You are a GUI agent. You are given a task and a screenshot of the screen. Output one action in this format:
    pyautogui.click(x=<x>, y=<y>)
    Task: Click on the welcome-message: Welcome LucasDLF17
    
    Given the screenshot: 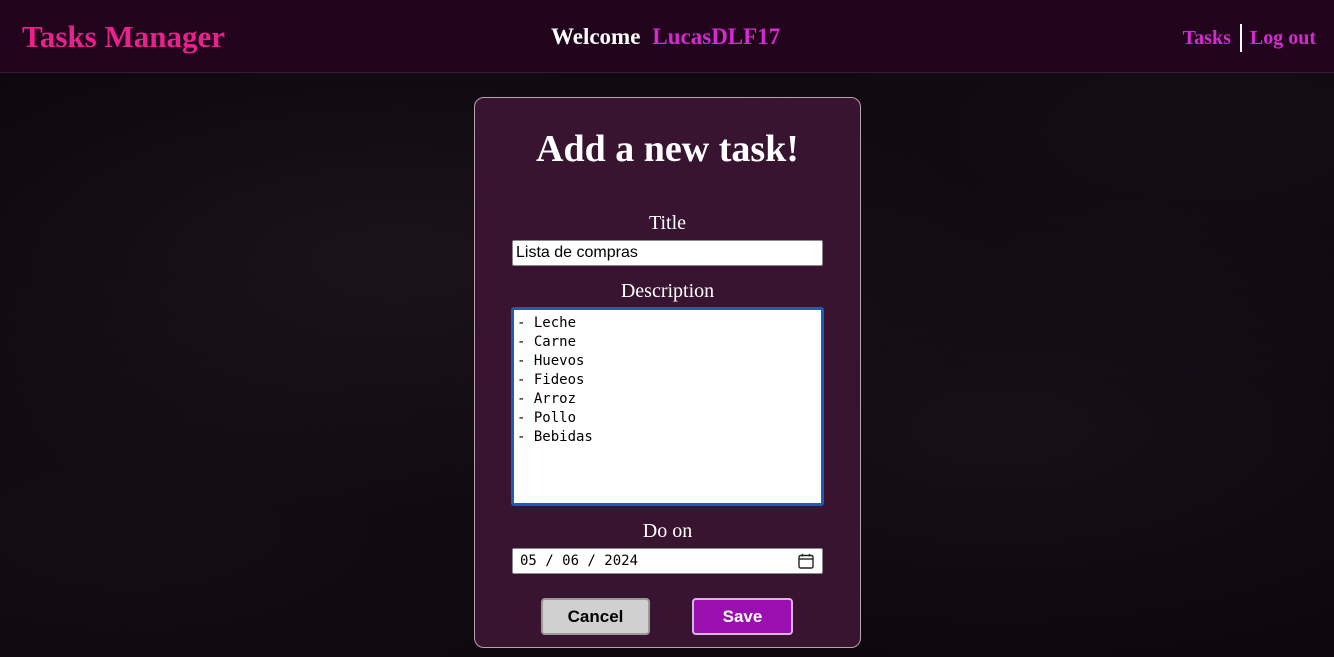 What is the action you would take?
    pyautogui.click(x=665, y=37)
    